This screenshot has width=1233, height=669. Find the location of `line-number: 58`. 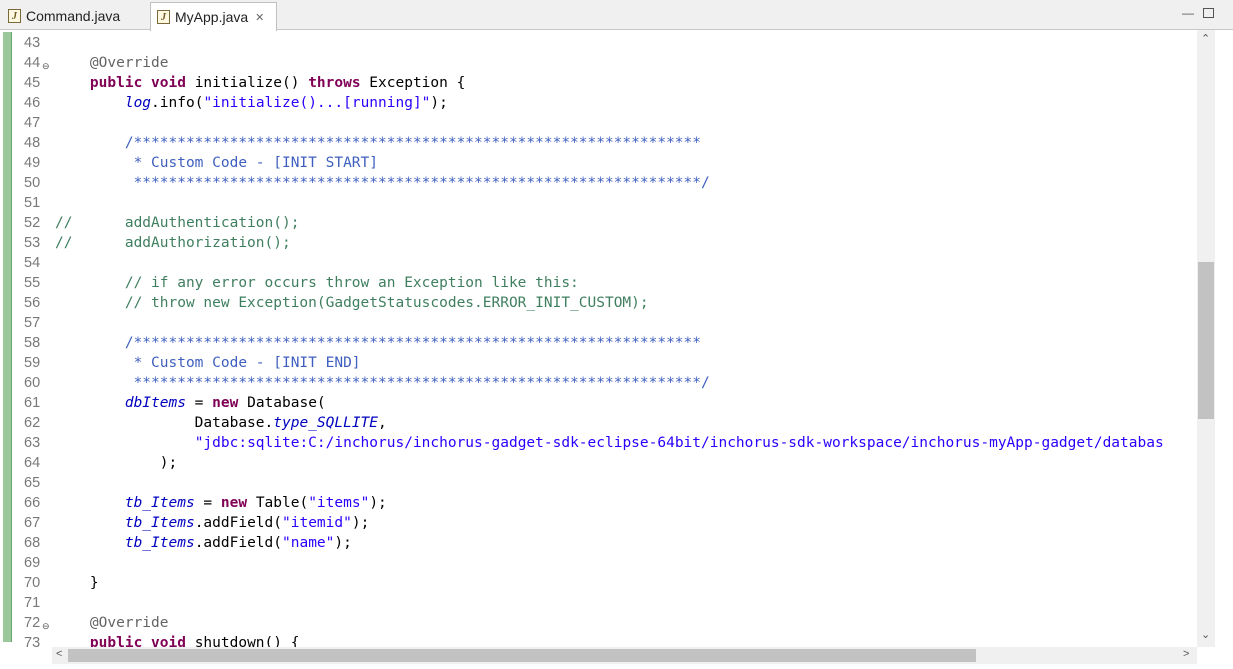

line-number: 58 is located at coordinates (32, 343).